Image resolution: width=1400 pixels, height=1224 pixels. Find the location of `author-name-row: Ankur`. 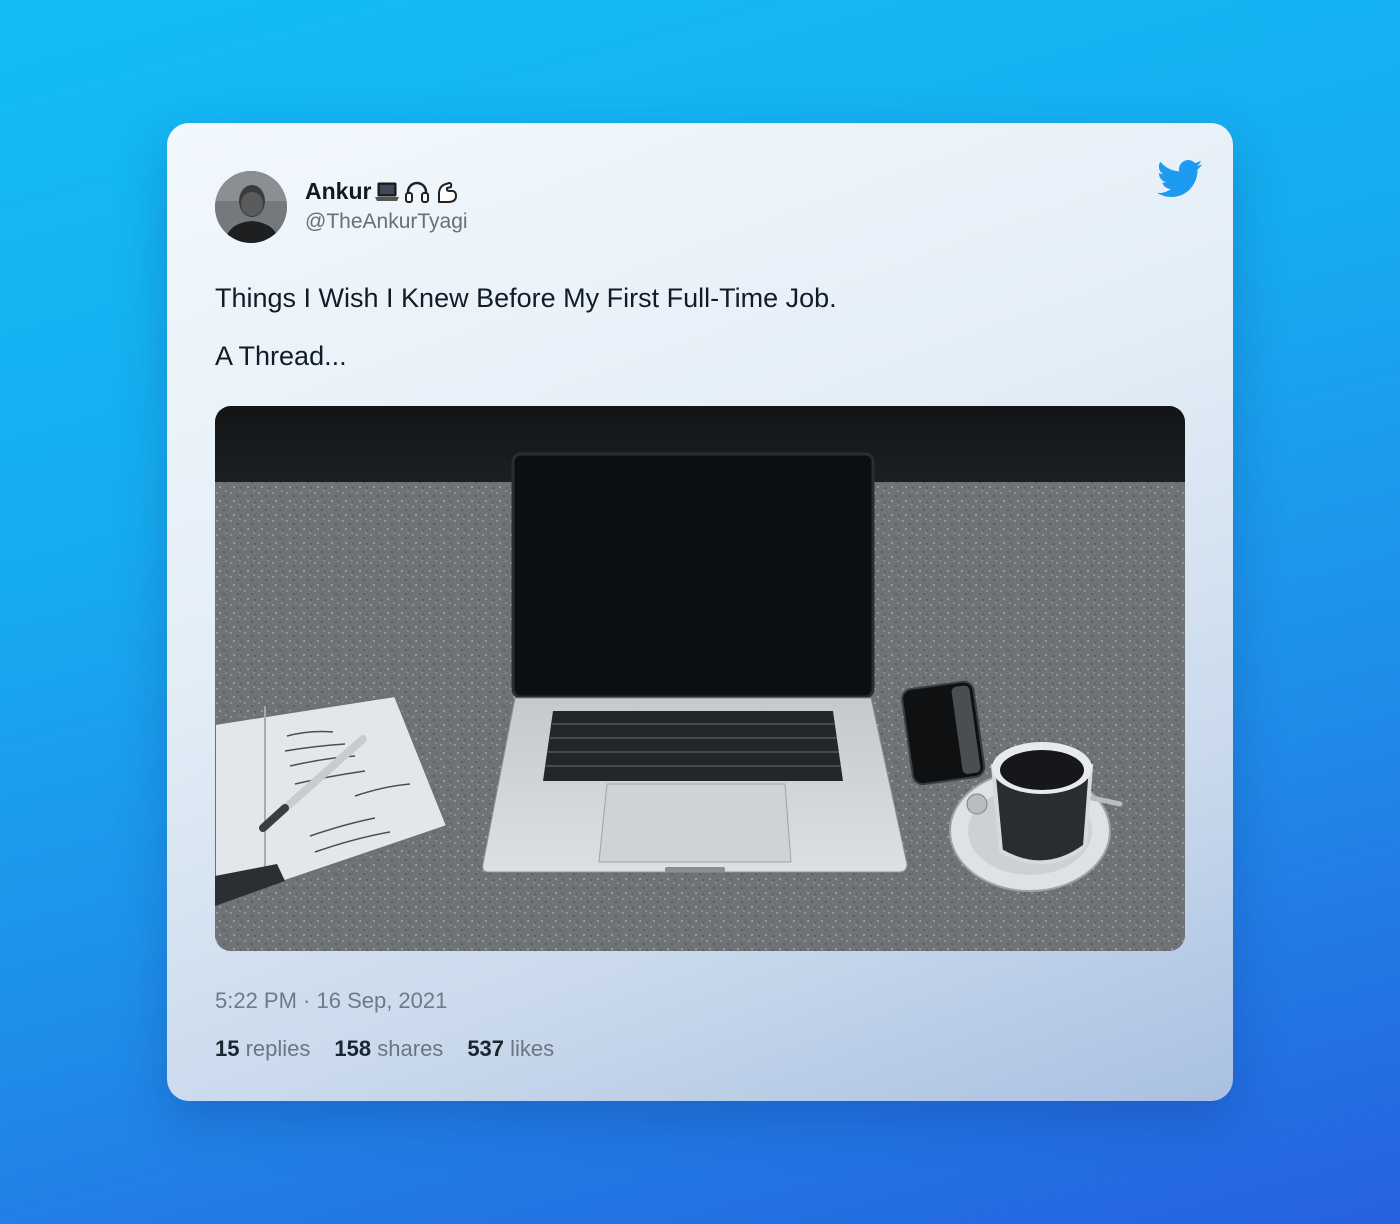

author-name-row: Ankur is located at coordinates (386, 191).